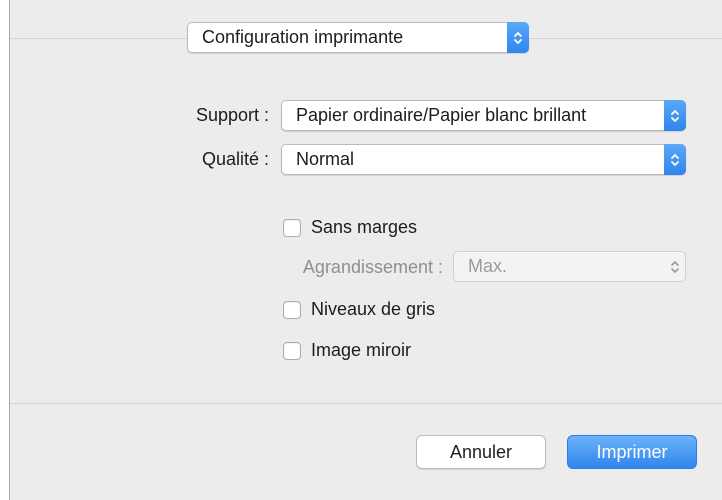 This screenshot has height=500, width=722. Describe the element at coordinates (364, 227) in the screenshot. I see `sans-marges-label: Sans marges` at that location.